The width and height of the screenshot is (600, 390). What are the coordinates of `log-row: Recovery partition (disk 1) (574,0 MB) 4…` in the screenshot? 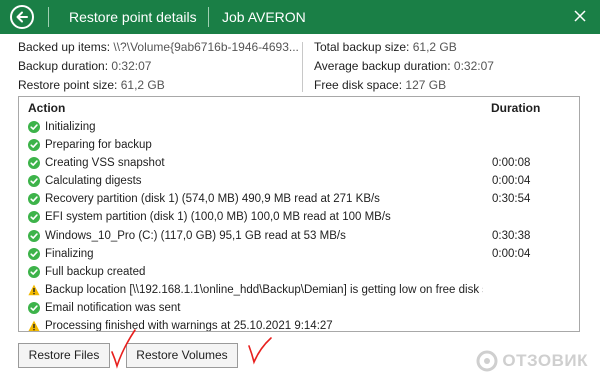 It's located at (303, 199).